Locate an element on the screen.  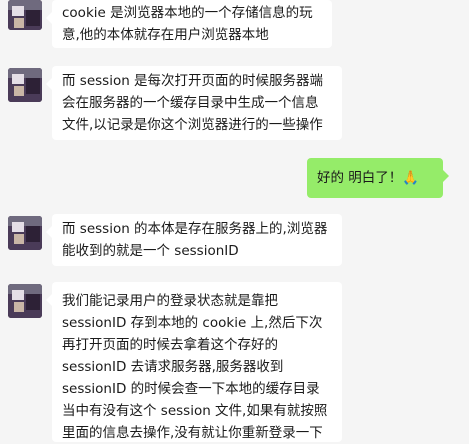
message-text-line: 当中有没有这个 session 文件,如果有就按照 is located at coordinates (195, 411).